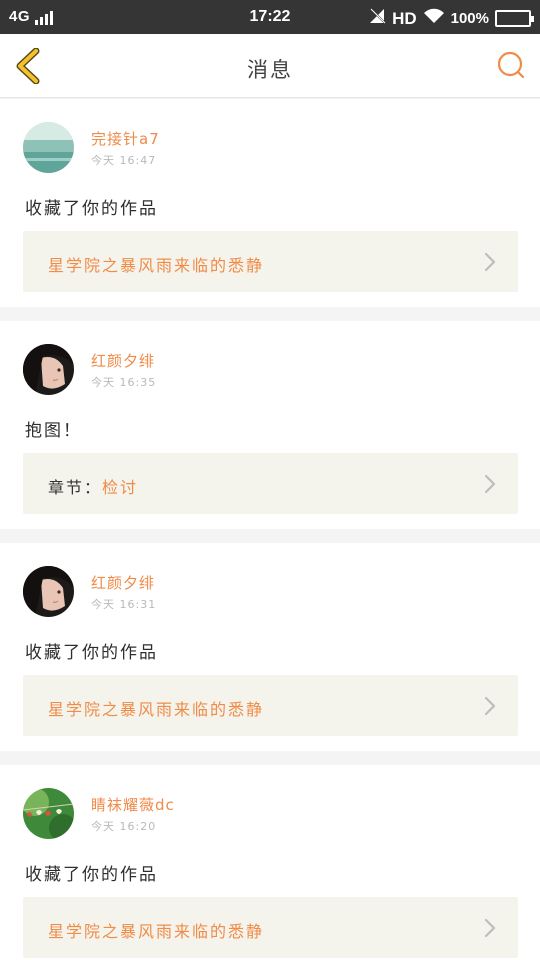 Image resolution: width=540 pixels, height=960 pixels. Describe the element at coordinates (120, 487) in the screenshot. I see `link-title: 检讨` at that location.